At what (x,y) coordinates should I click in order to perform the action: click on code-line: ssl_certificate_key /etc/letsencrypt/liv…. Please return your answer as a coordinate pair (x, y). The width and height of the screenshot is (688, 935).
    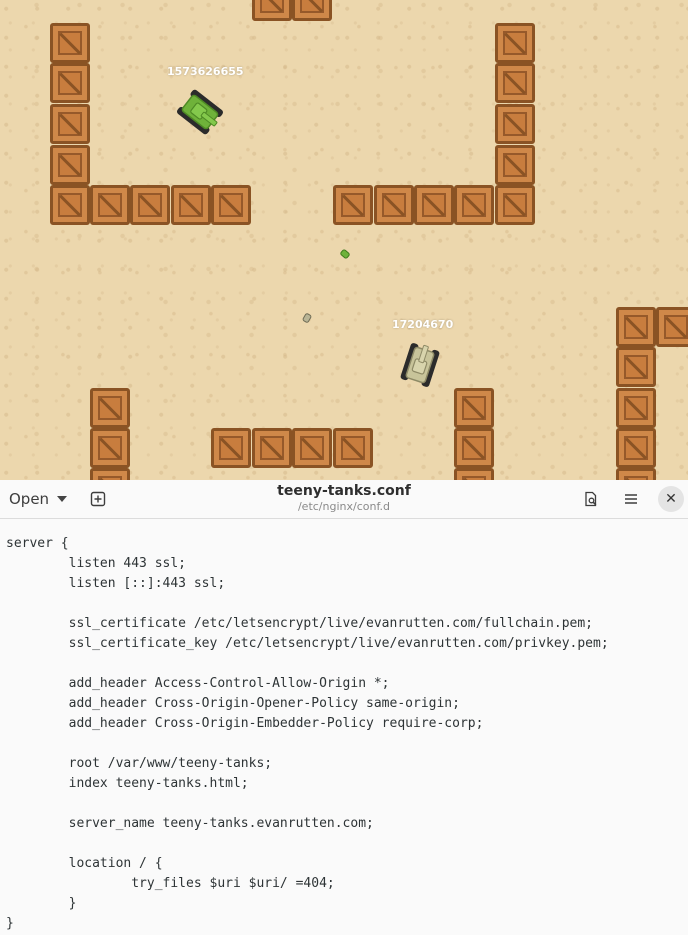
    Looking at the image, I should click on (307, 643).